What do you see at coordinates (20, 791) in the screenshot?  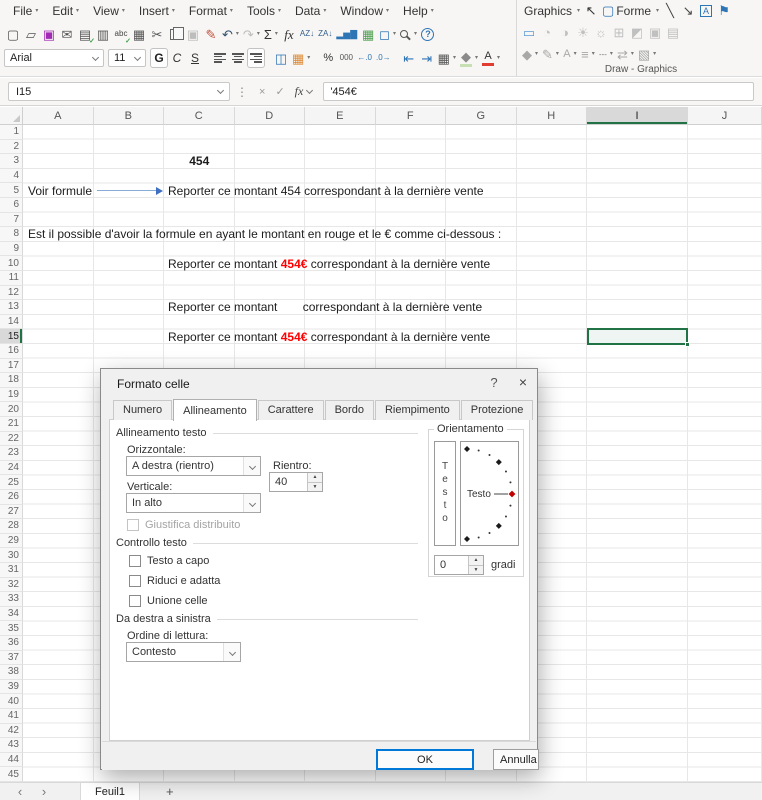 I see `prev-sheet-button: ‹` at bounding box center [20, 791].